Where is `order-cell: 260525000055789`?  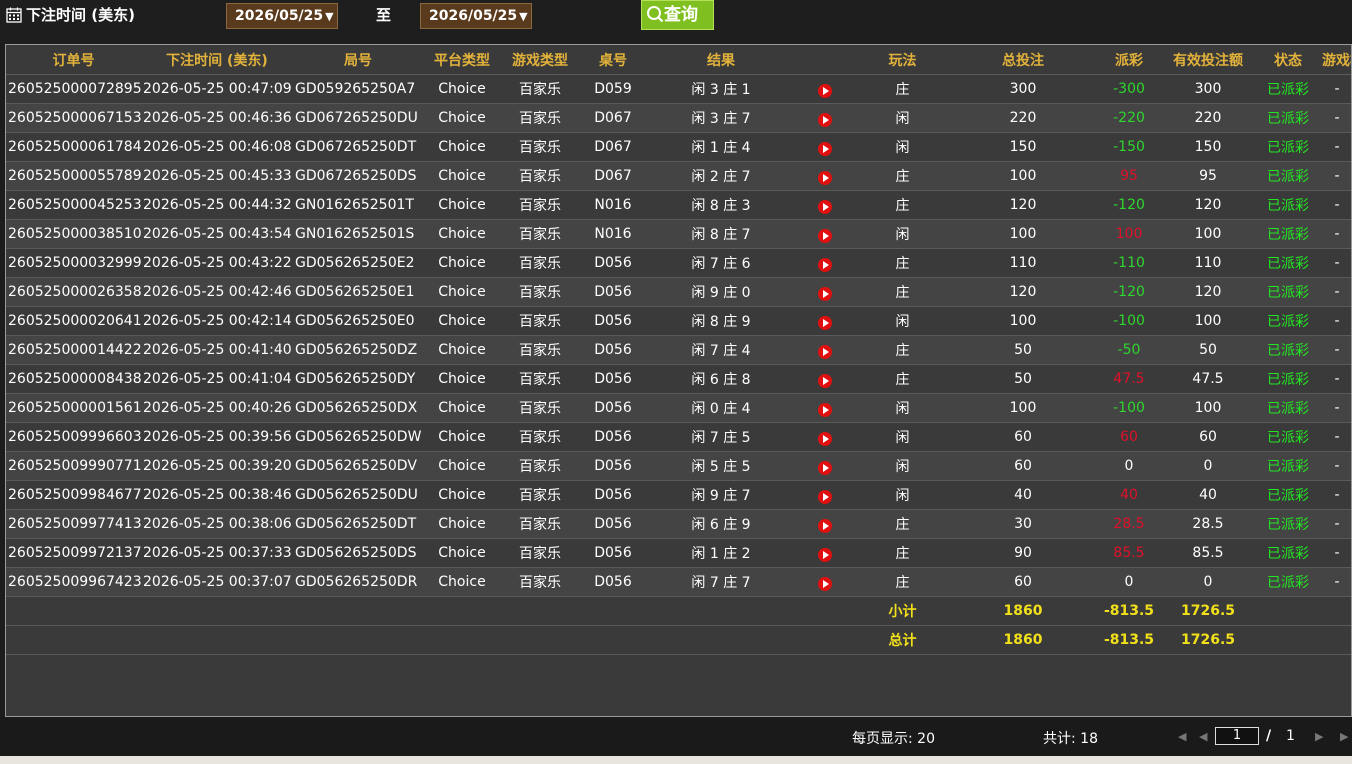
order-cell: 260525000055789 is located at coordinates (73, 176).